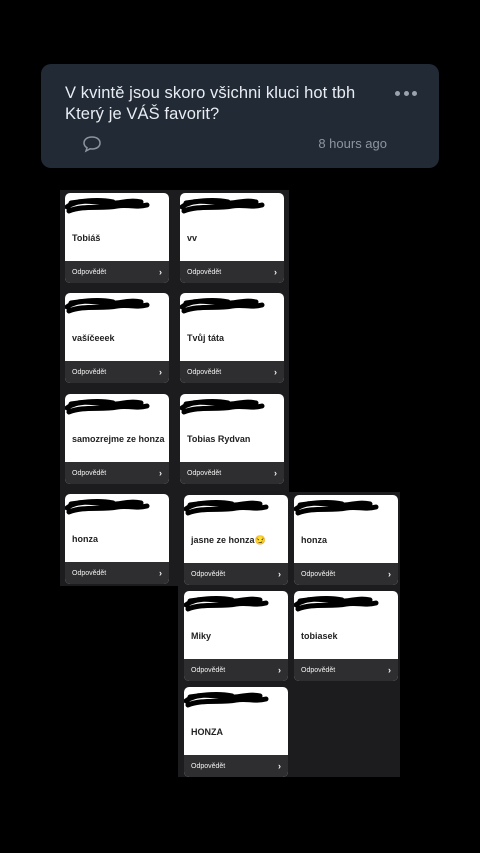 Image resolution: width=480 pixels, height=853 pixels. Describe the element at coordinates (236, 636) in the screenshot. I see `answer-card: Miky Odpovědět ›` at that location.